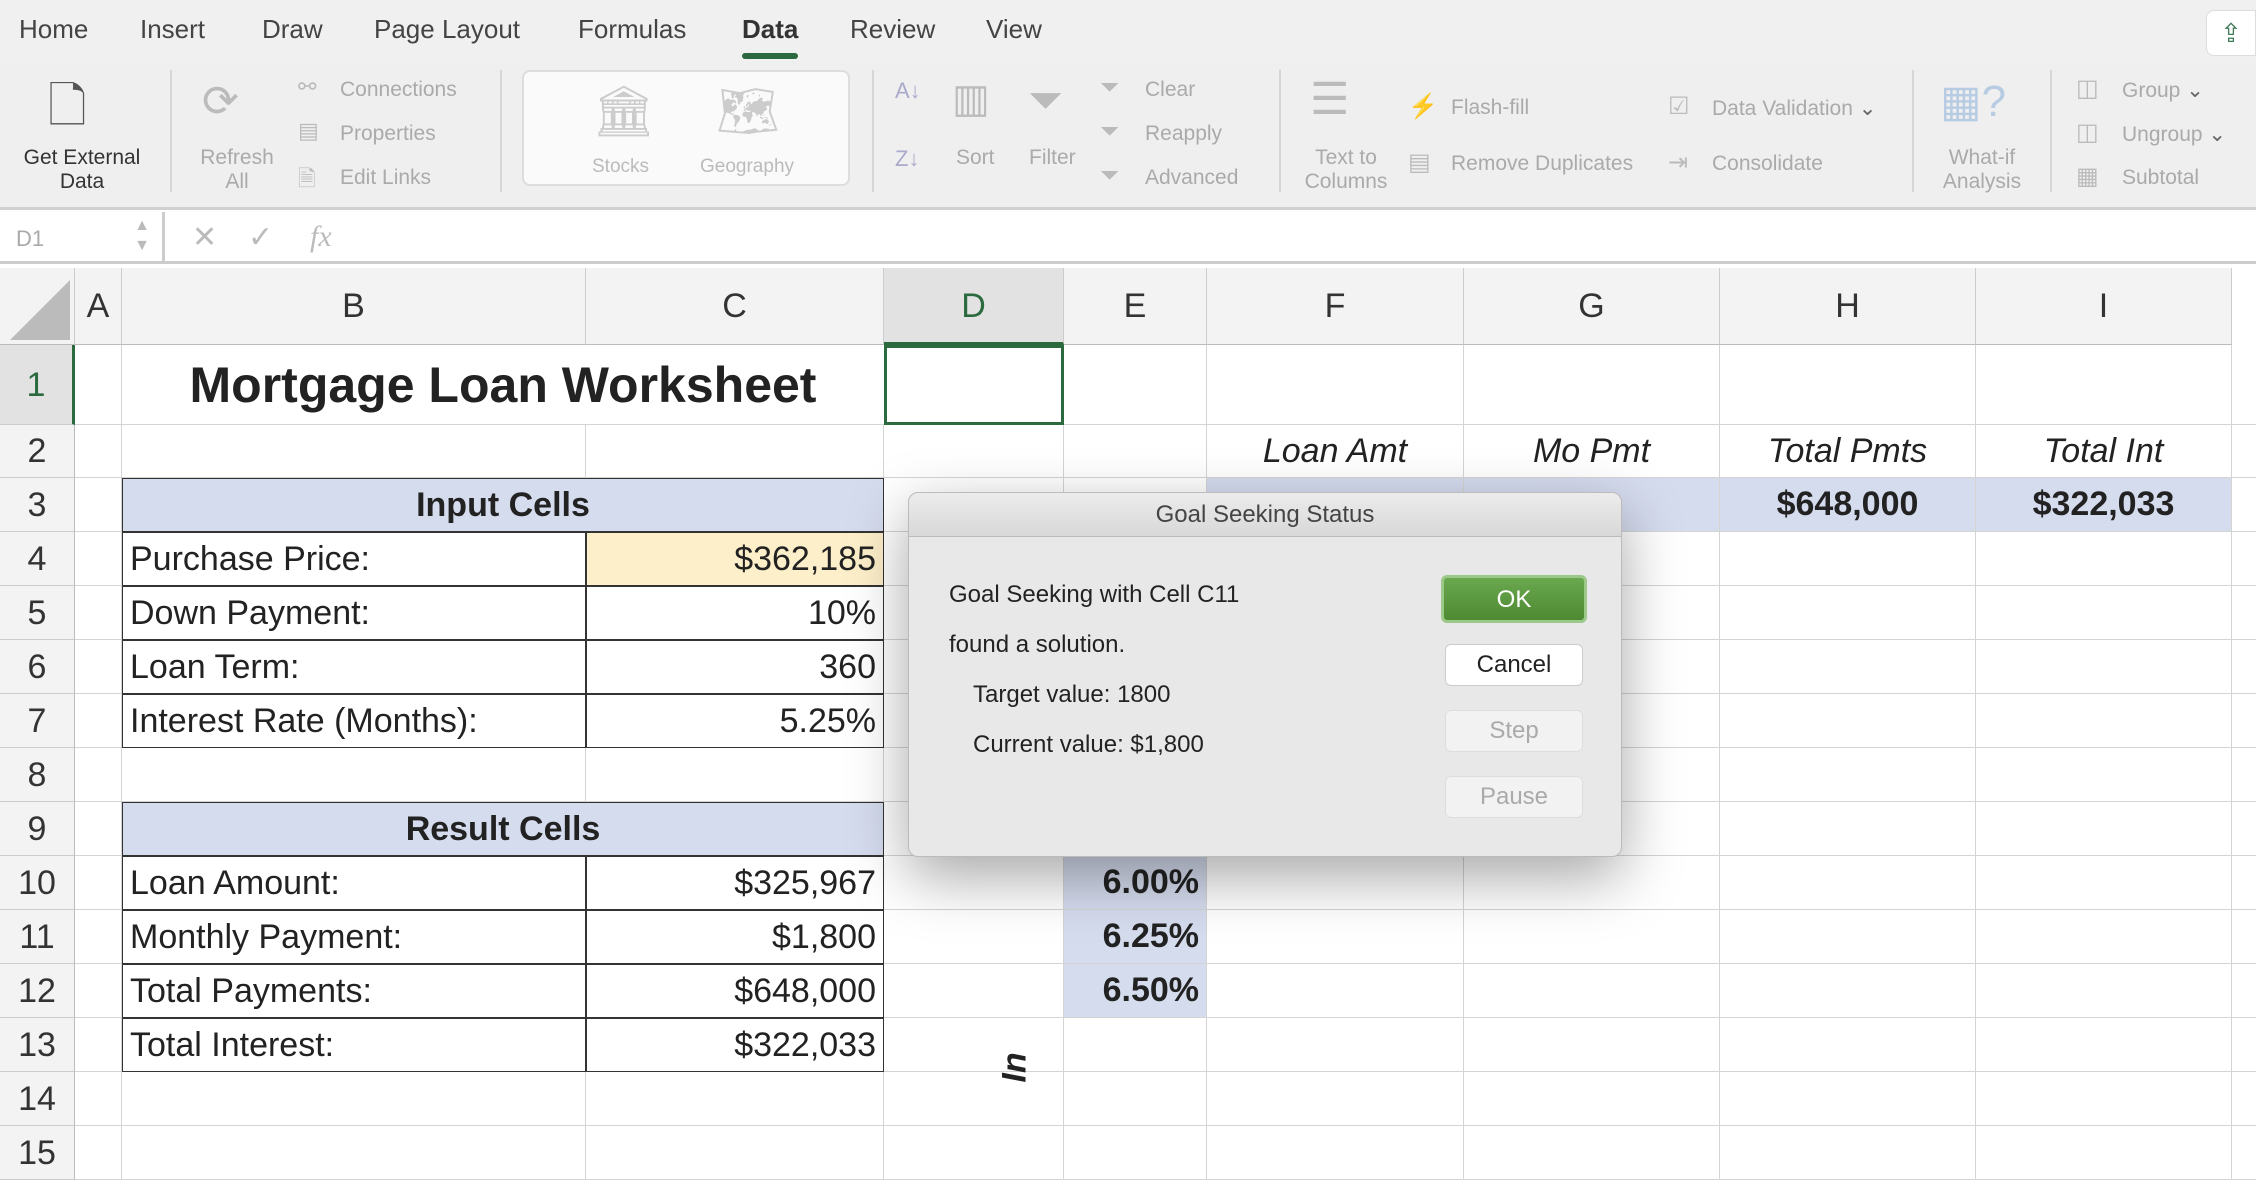  What do you see at coordinates (37, 451) in the screenshot?
I see `row-header-2: 2` at bounding box center [37, 451].